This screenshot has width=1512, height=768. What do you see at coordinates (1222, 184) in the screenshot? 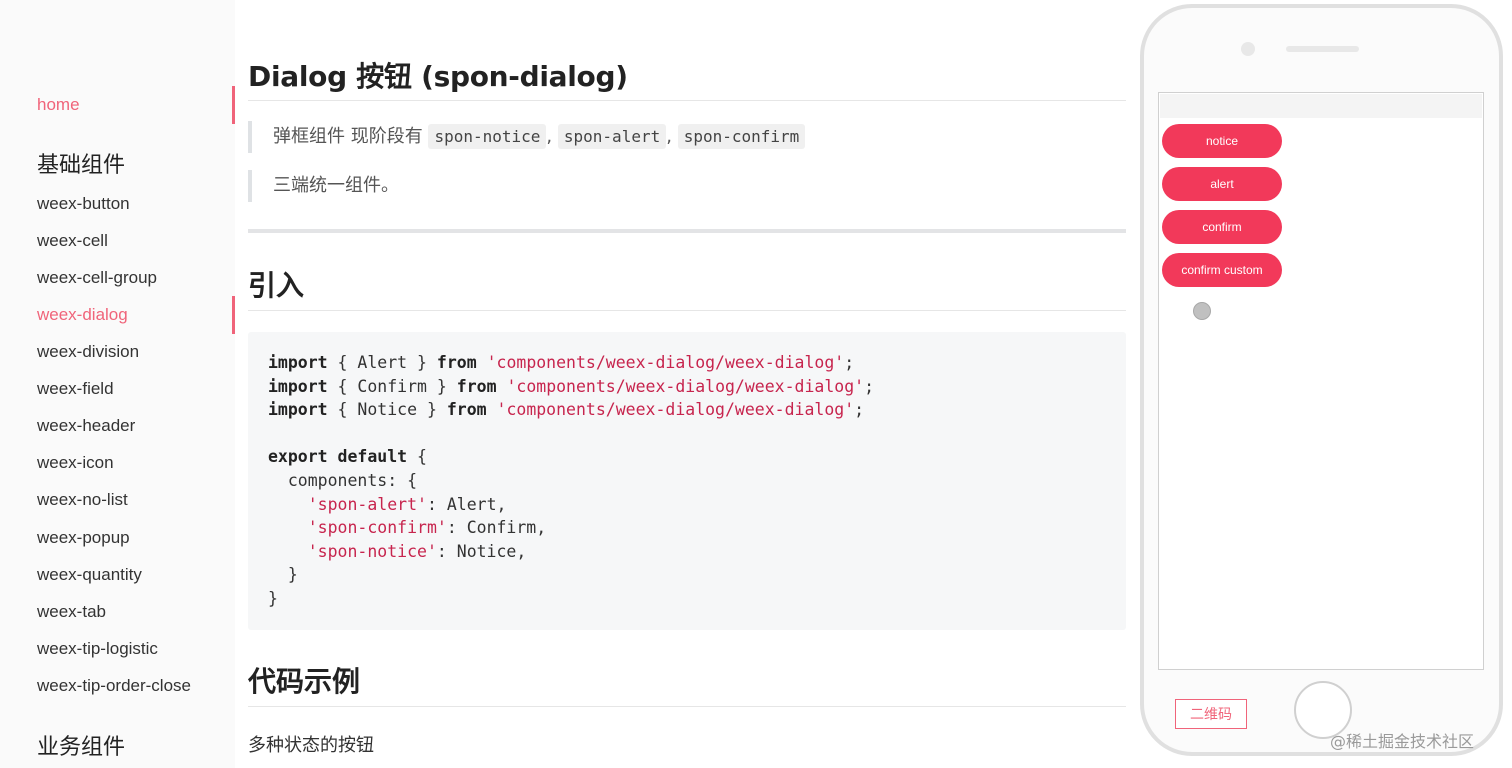
I see `demo-alert-button: alert` at bounding box center [1222, 184].